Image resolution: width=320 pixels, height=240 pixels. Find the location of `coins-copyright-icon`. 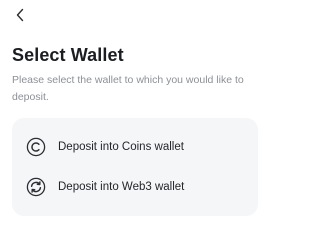

coins-copyright-icon is located at coordinates (36, 147).